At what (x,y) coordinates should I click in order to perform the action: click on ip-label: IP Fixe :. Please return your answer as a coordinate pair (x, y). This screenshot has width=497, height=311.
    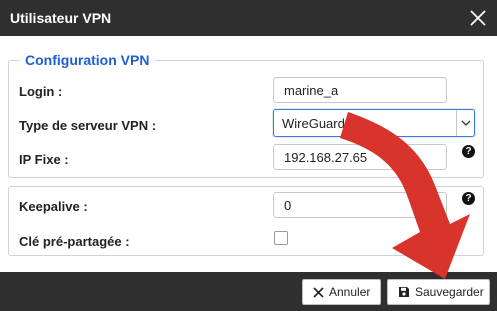
    Looking at the image, I should click on (44, 159).